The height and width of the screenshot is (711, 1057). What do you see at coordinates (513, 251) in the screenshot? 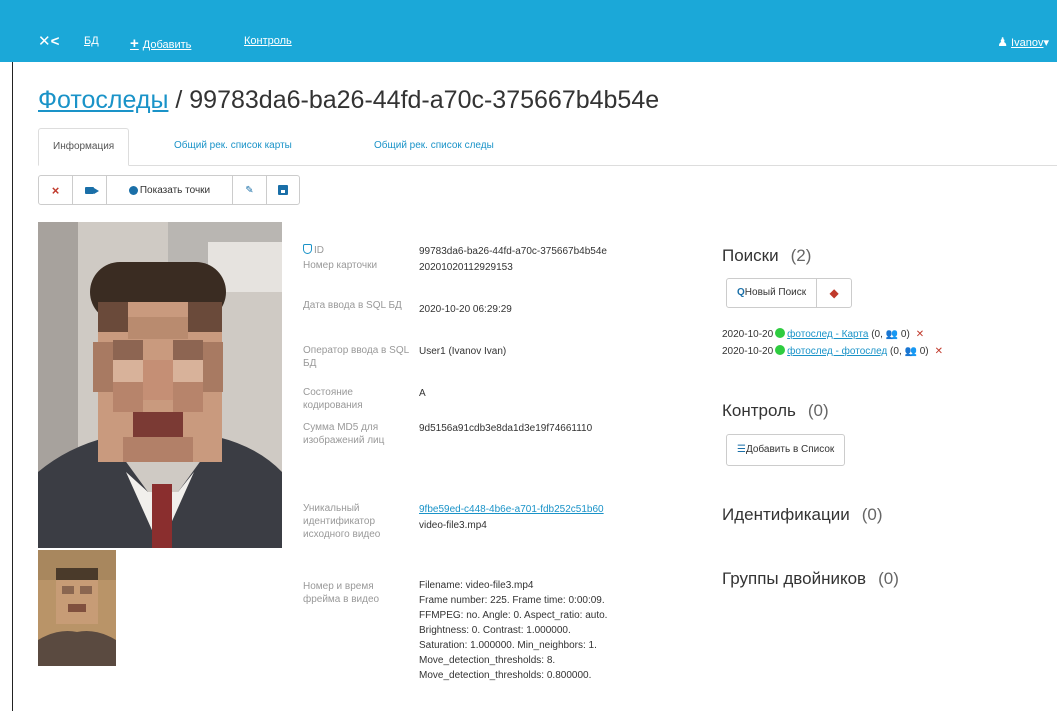
I see `id-value: 99783da6-ba26-44fd-a70c-375667b4b54e` at bounding box center [513, 251].